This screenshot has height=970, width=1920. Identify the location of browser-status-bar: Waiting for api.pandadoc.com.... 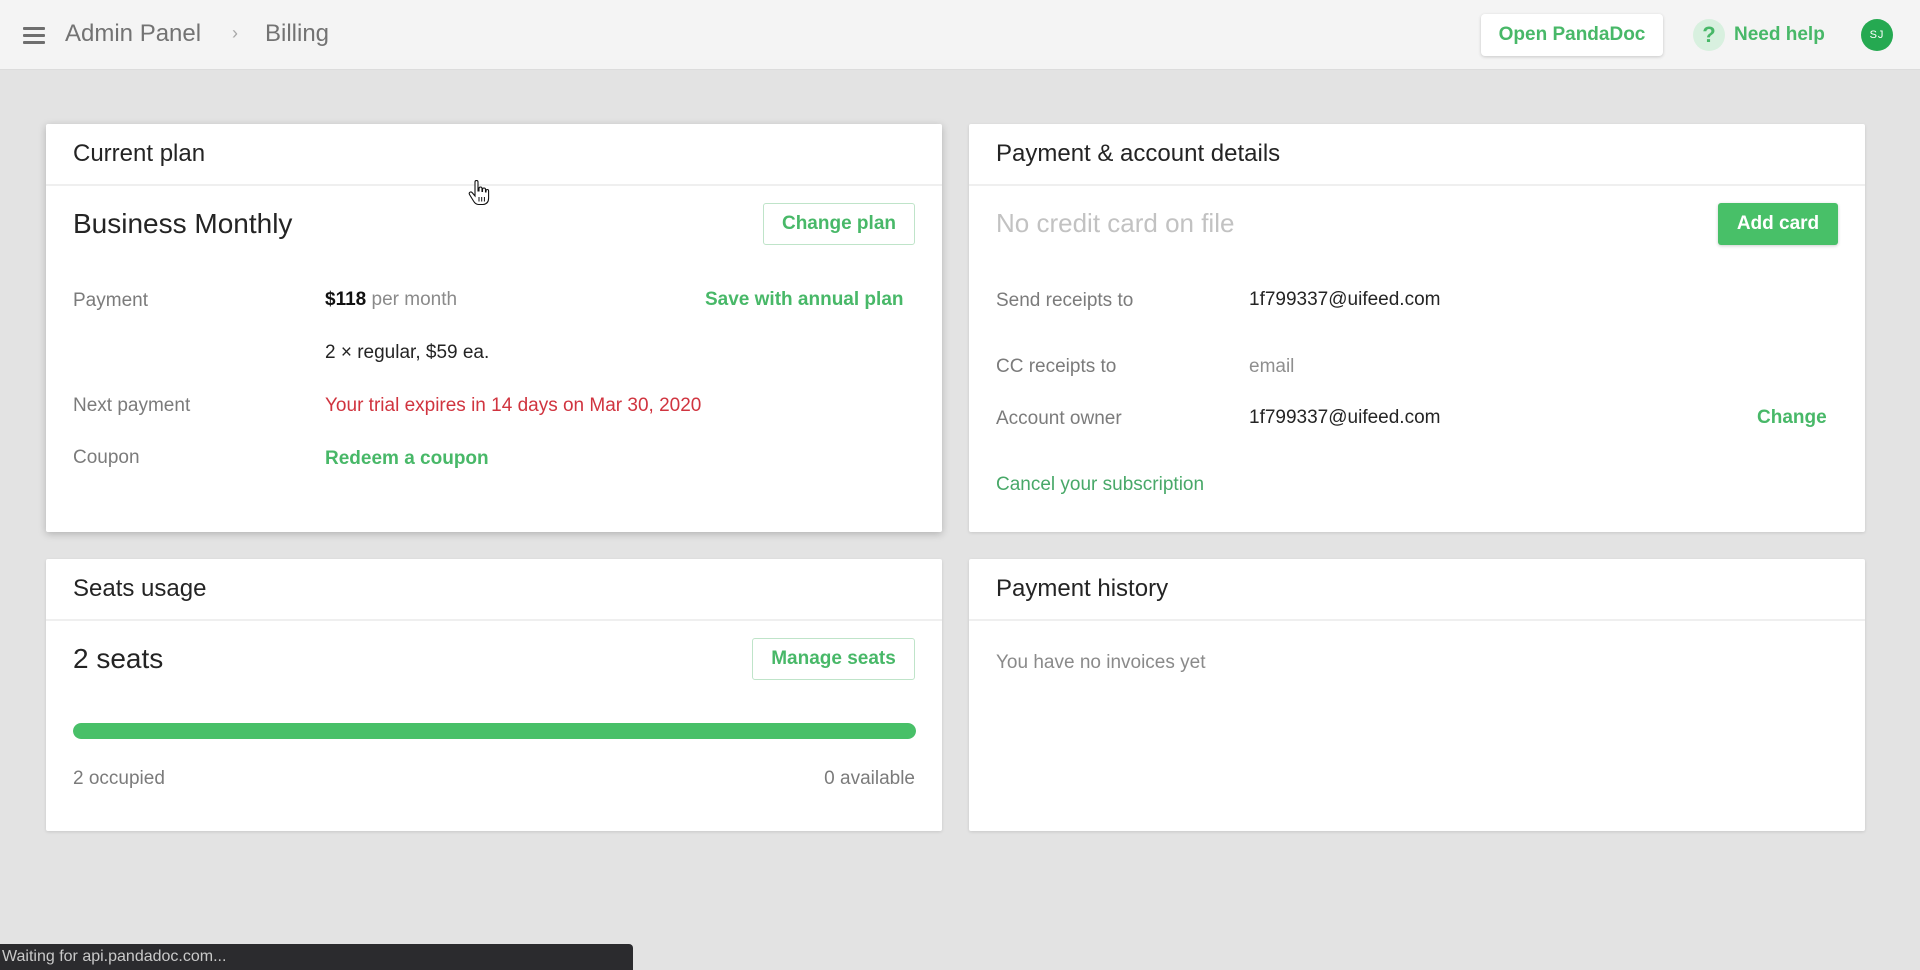
(316, 957).